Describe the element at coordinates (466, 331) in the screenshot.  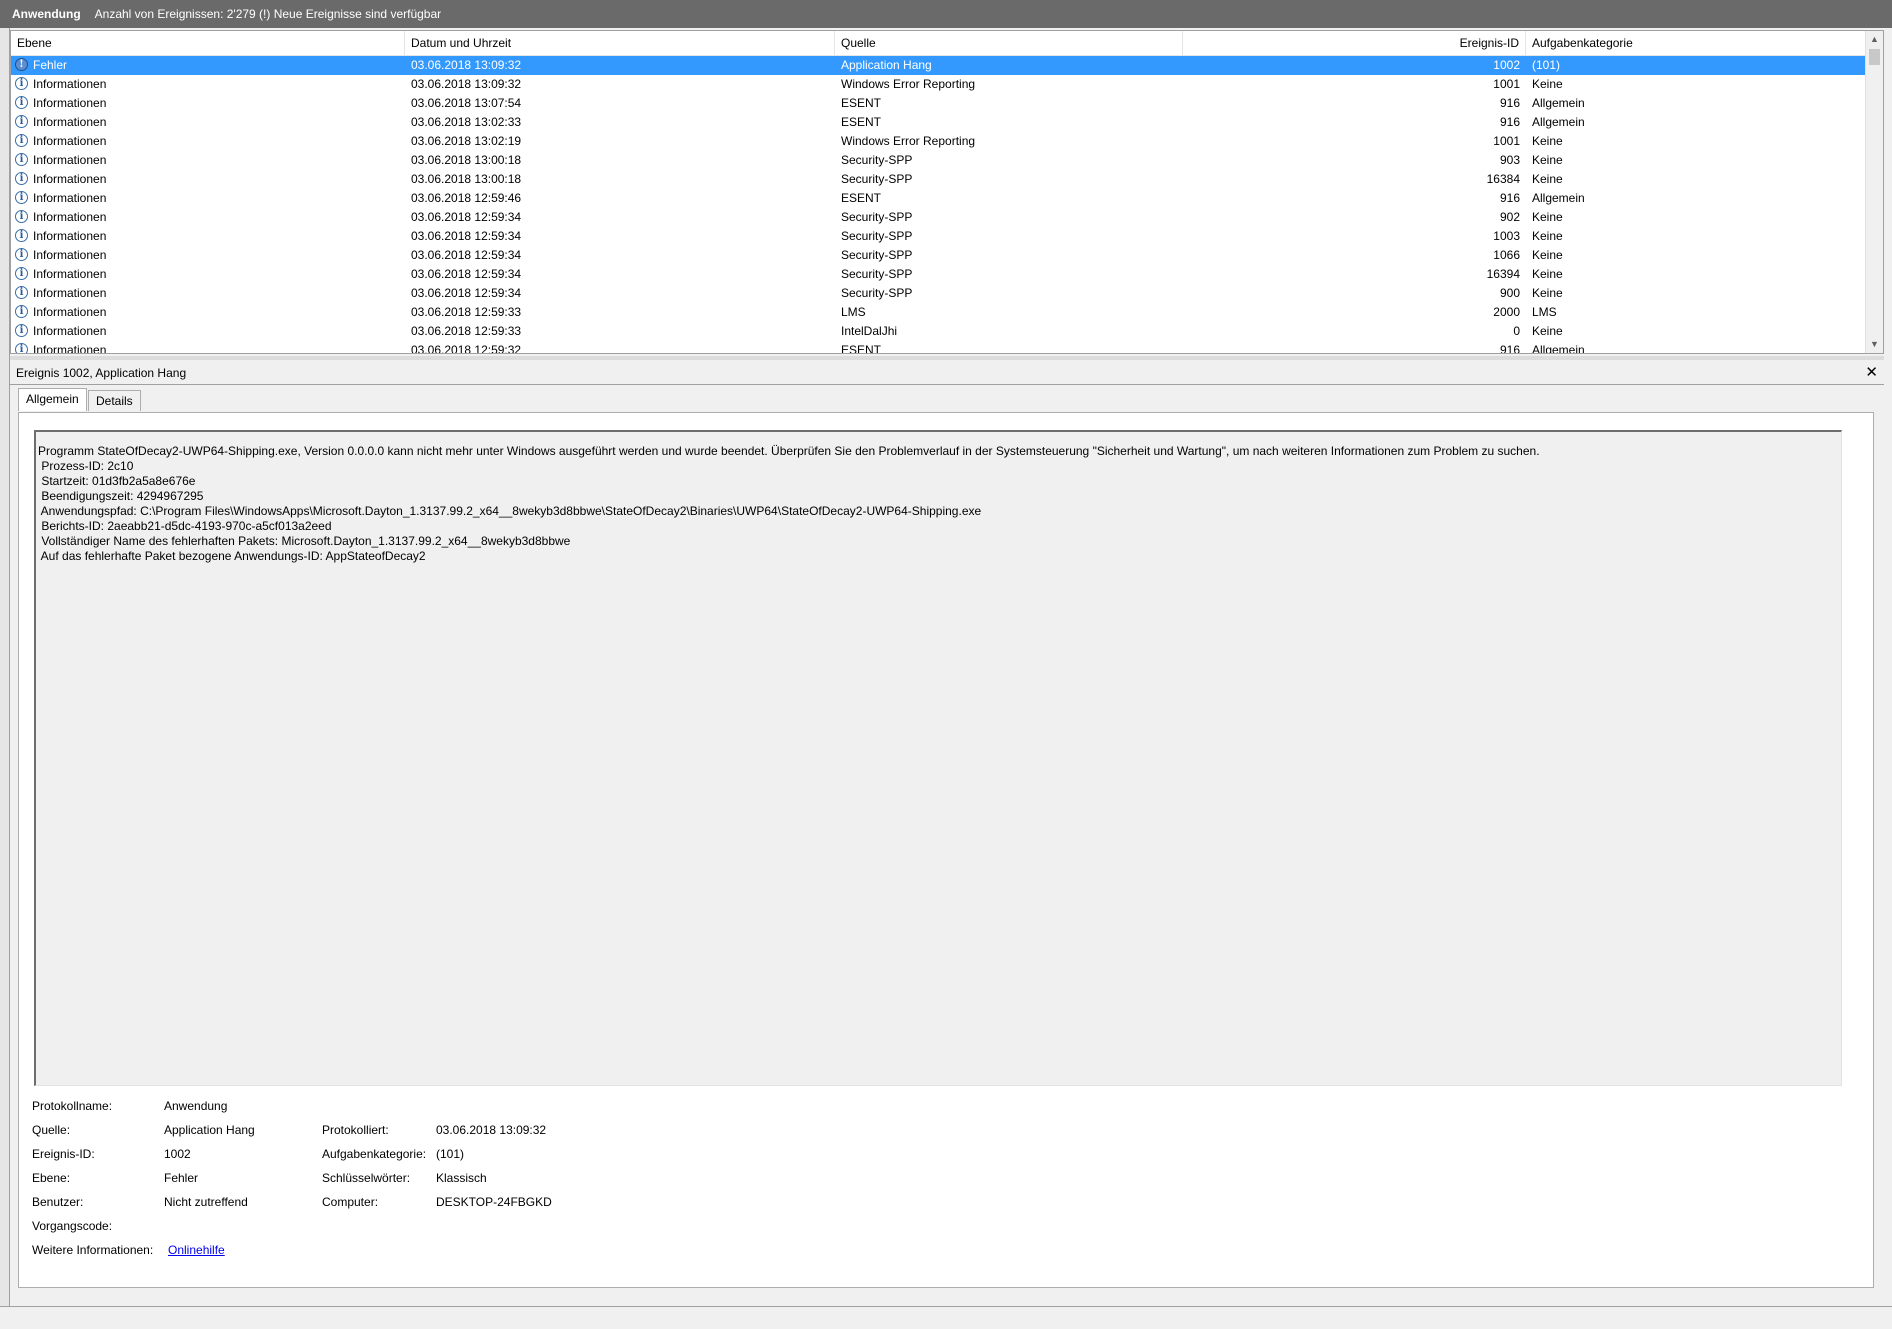
I see `cell-datum: 03.06.2018 12:59:33` at that location.